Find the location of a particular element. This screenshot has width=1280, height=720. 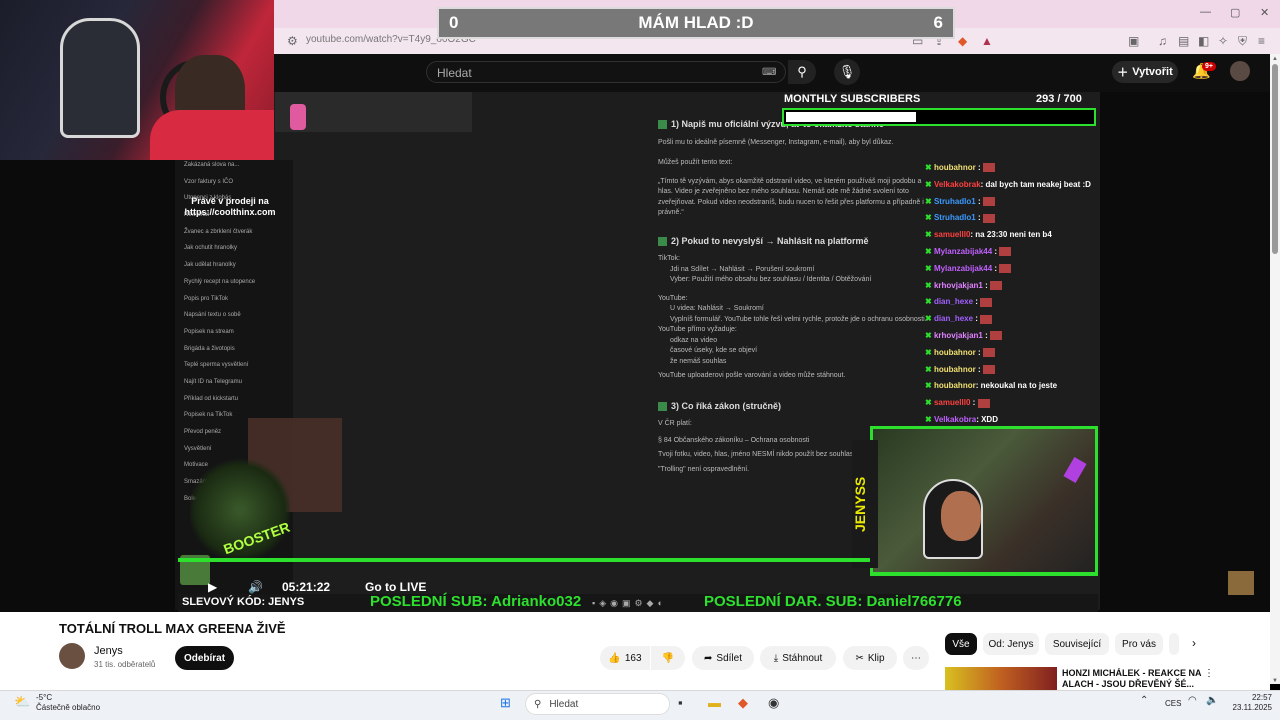

search-input: Hledat is located at coordinates (606, 72).